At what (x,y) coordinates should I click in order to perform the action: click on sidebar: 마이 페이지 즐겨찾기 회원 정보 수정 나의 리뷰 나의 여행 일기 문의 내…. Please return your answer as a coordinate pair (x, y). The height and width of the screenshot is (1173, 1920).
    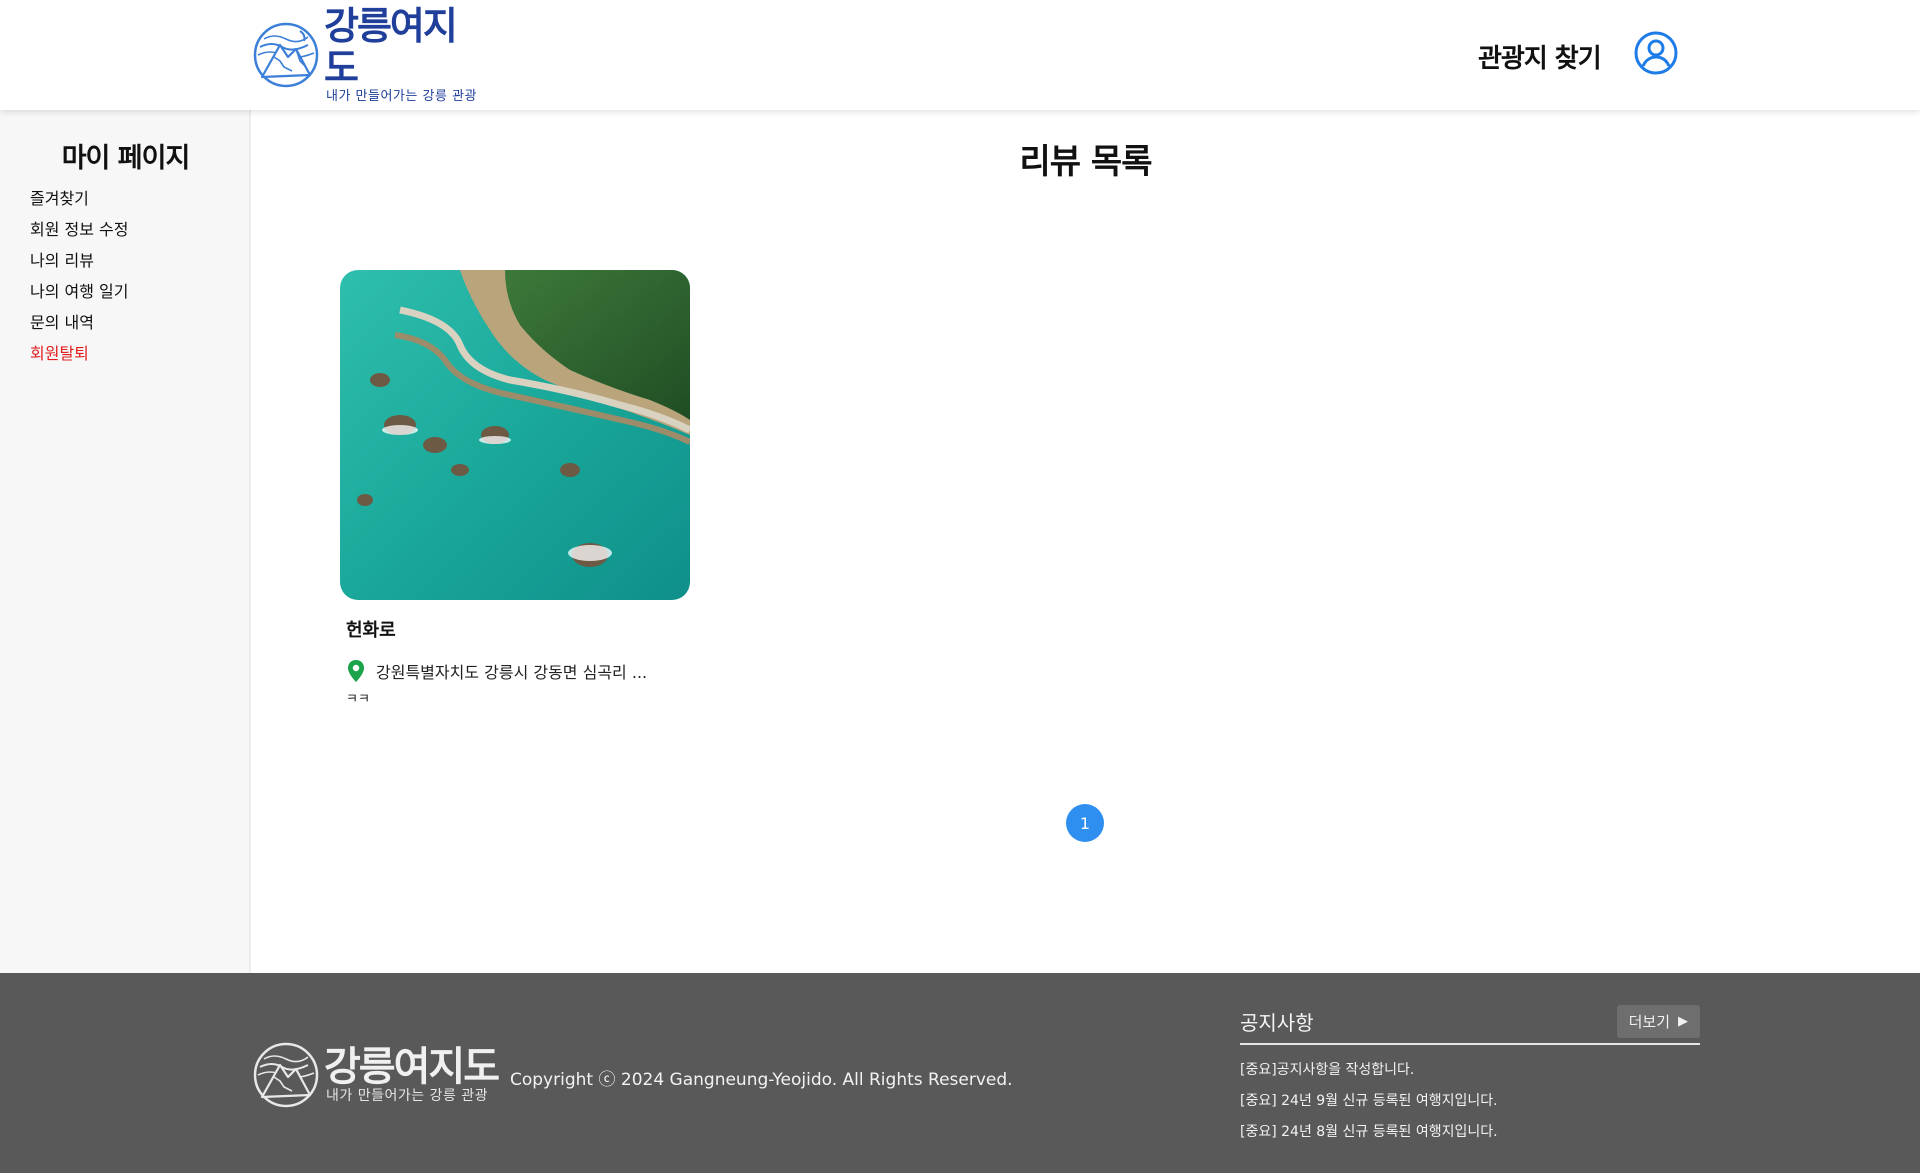
    Looking at the image, I should click on (125, 541).